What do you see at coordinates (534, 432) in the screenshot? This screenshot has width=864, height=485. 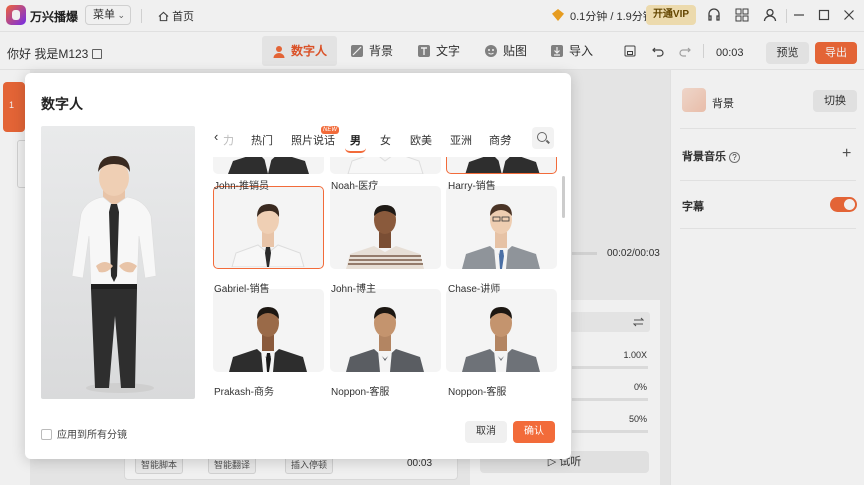 I see `confirm-button: 确认` at bounding box center [534, 432].